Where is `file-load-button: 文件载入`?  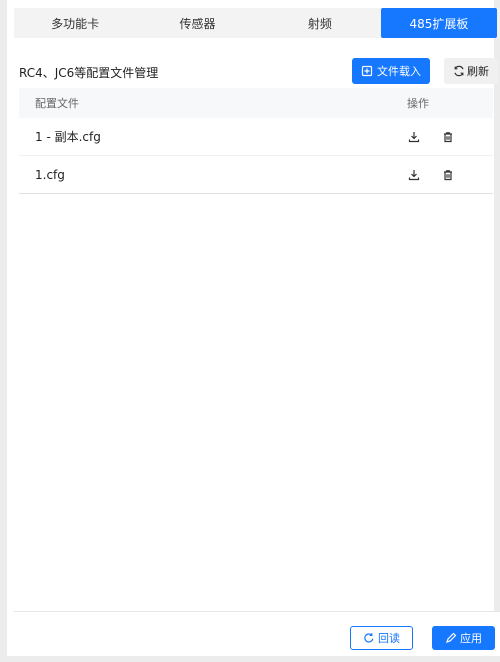 file-load-button: 文件载入 is located at coordinates (391, 71).